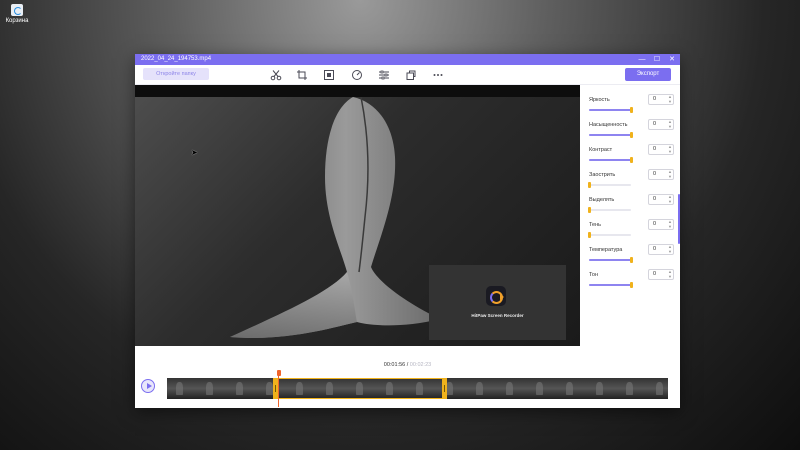 This screenshot has height=450, width=800. What do you see at coordinates (631, 202) in the screenshot?
I see `adjustment-highlight: Выделять 0 ▲ ▼` at bounding box center [631, 202].